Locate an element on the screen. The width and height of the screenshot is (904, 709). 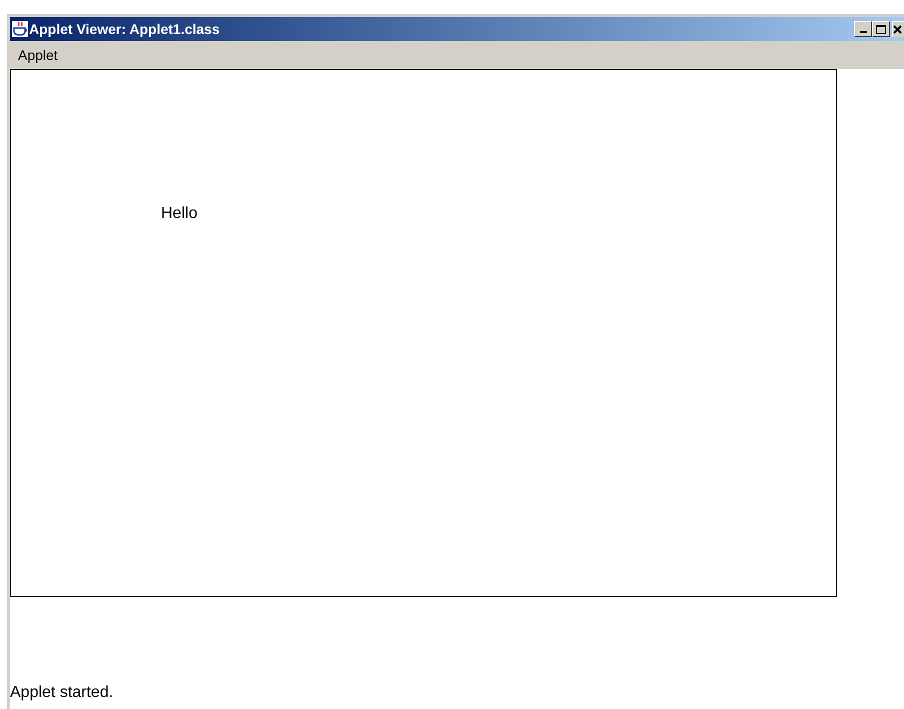
menu-item: Applet is located at coordinates (38, 55).